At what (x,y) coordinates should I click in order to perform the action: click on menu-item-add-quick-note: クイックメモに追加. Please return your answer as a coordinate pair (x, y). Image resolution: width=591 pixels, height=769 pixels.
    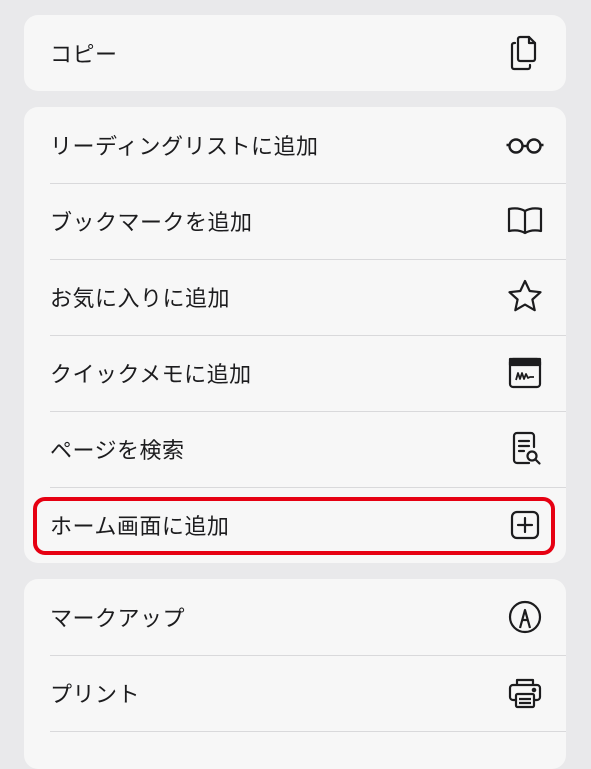
    Looking at the image, I should click on (295, 373).